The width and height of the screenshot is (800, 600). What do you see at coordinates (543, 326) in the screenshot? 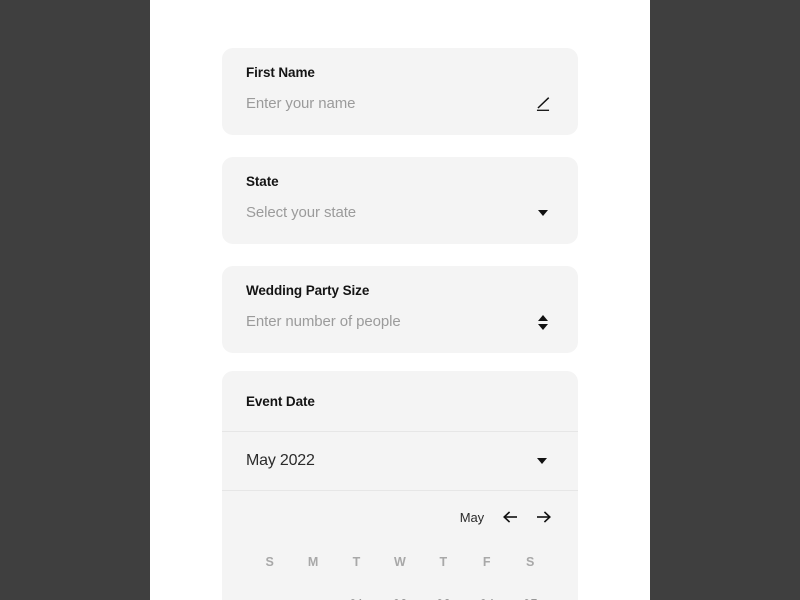
I see `stepper-down-icon` at bounding box center [543, 326].